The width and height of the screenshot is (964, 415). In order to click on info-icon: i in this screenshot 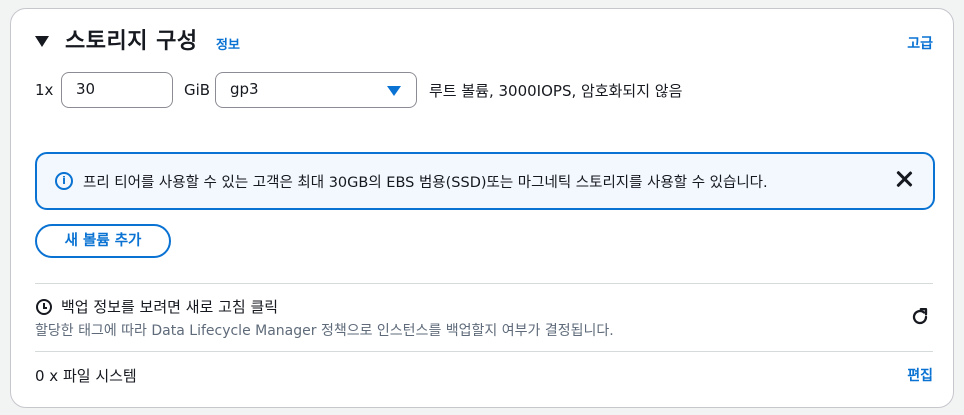, I will do `click(64, 181)`.